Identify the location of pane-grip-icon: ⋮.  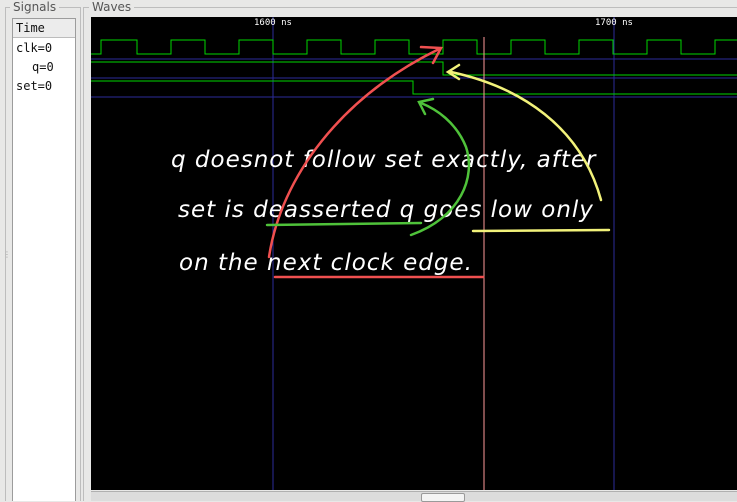
(7, 256).